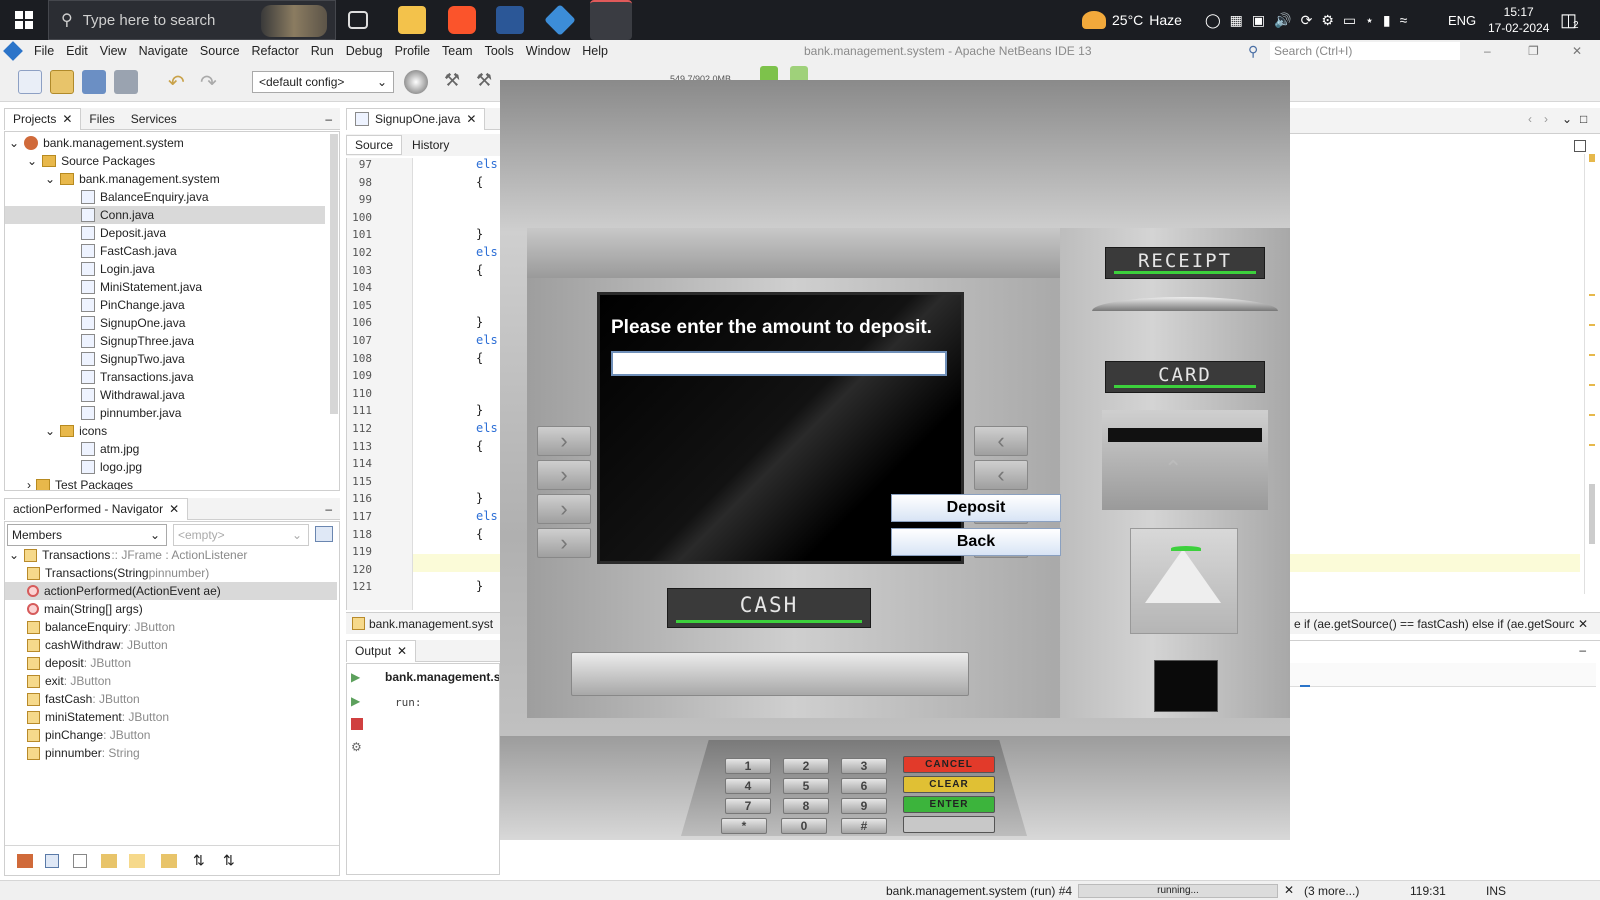  What do you see at coordinates (806, 786) in the screenshot?
I see `keypad-key: 5` at bounding box center [806, 786].